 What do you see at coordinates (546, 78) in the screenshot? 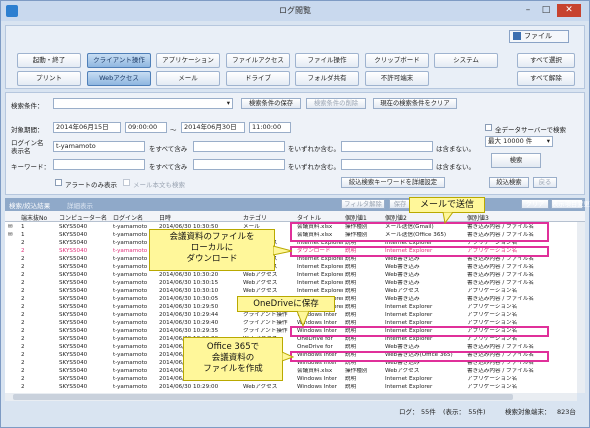
I see `clear-all-button: すべて解除` at bounding box center [546, 78].